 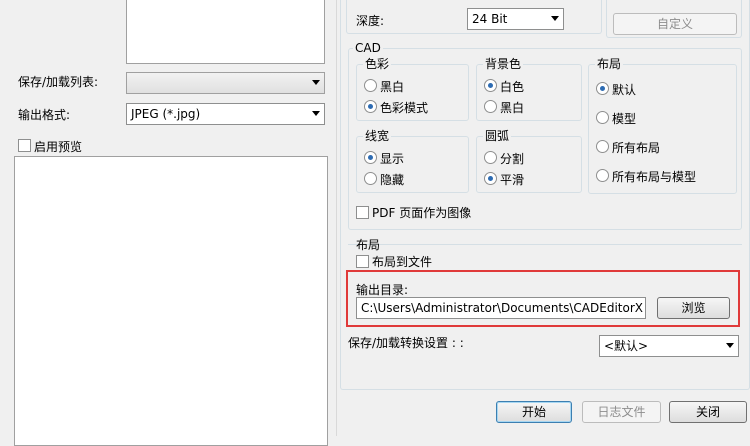 I want to click on browse-button: 浏览, so click(x=693, y=308).